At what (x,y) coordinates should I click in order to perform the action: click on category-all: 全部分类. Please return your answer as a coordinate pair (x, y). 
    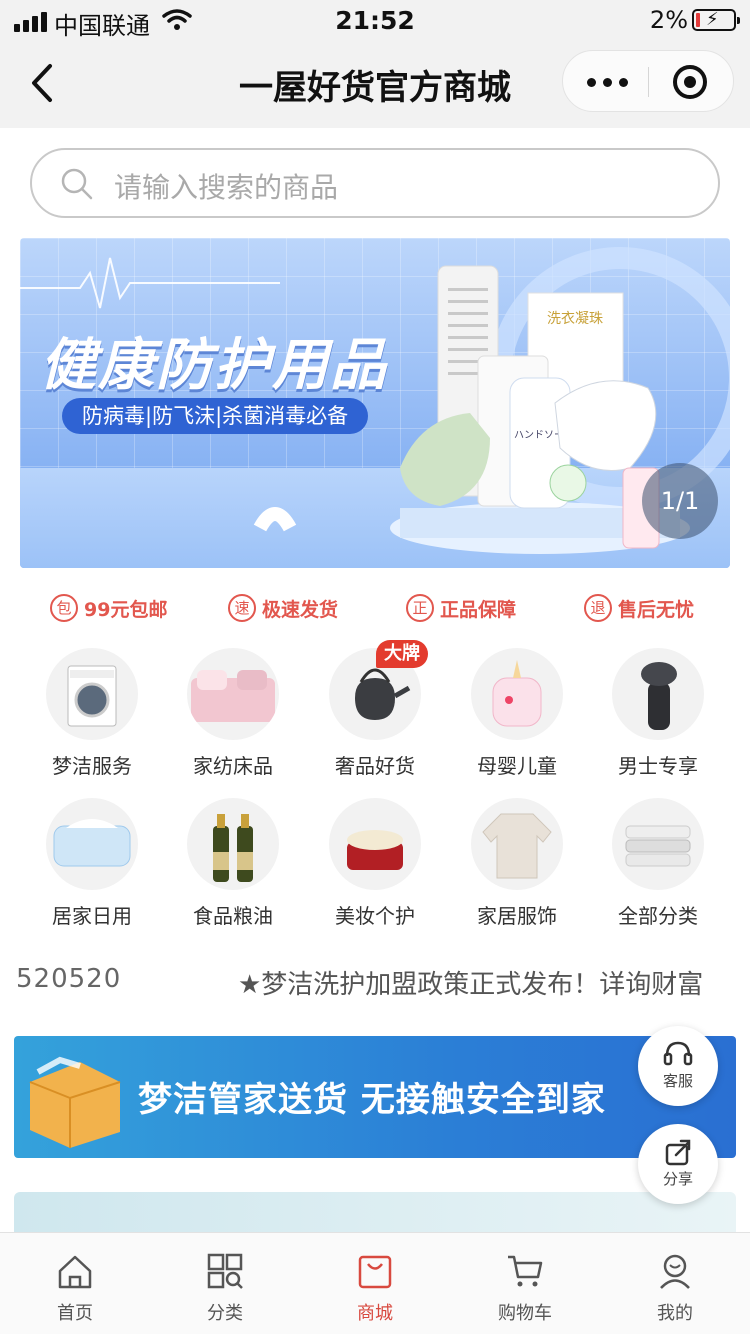
    Looking at the image, I should click on (657, 868).